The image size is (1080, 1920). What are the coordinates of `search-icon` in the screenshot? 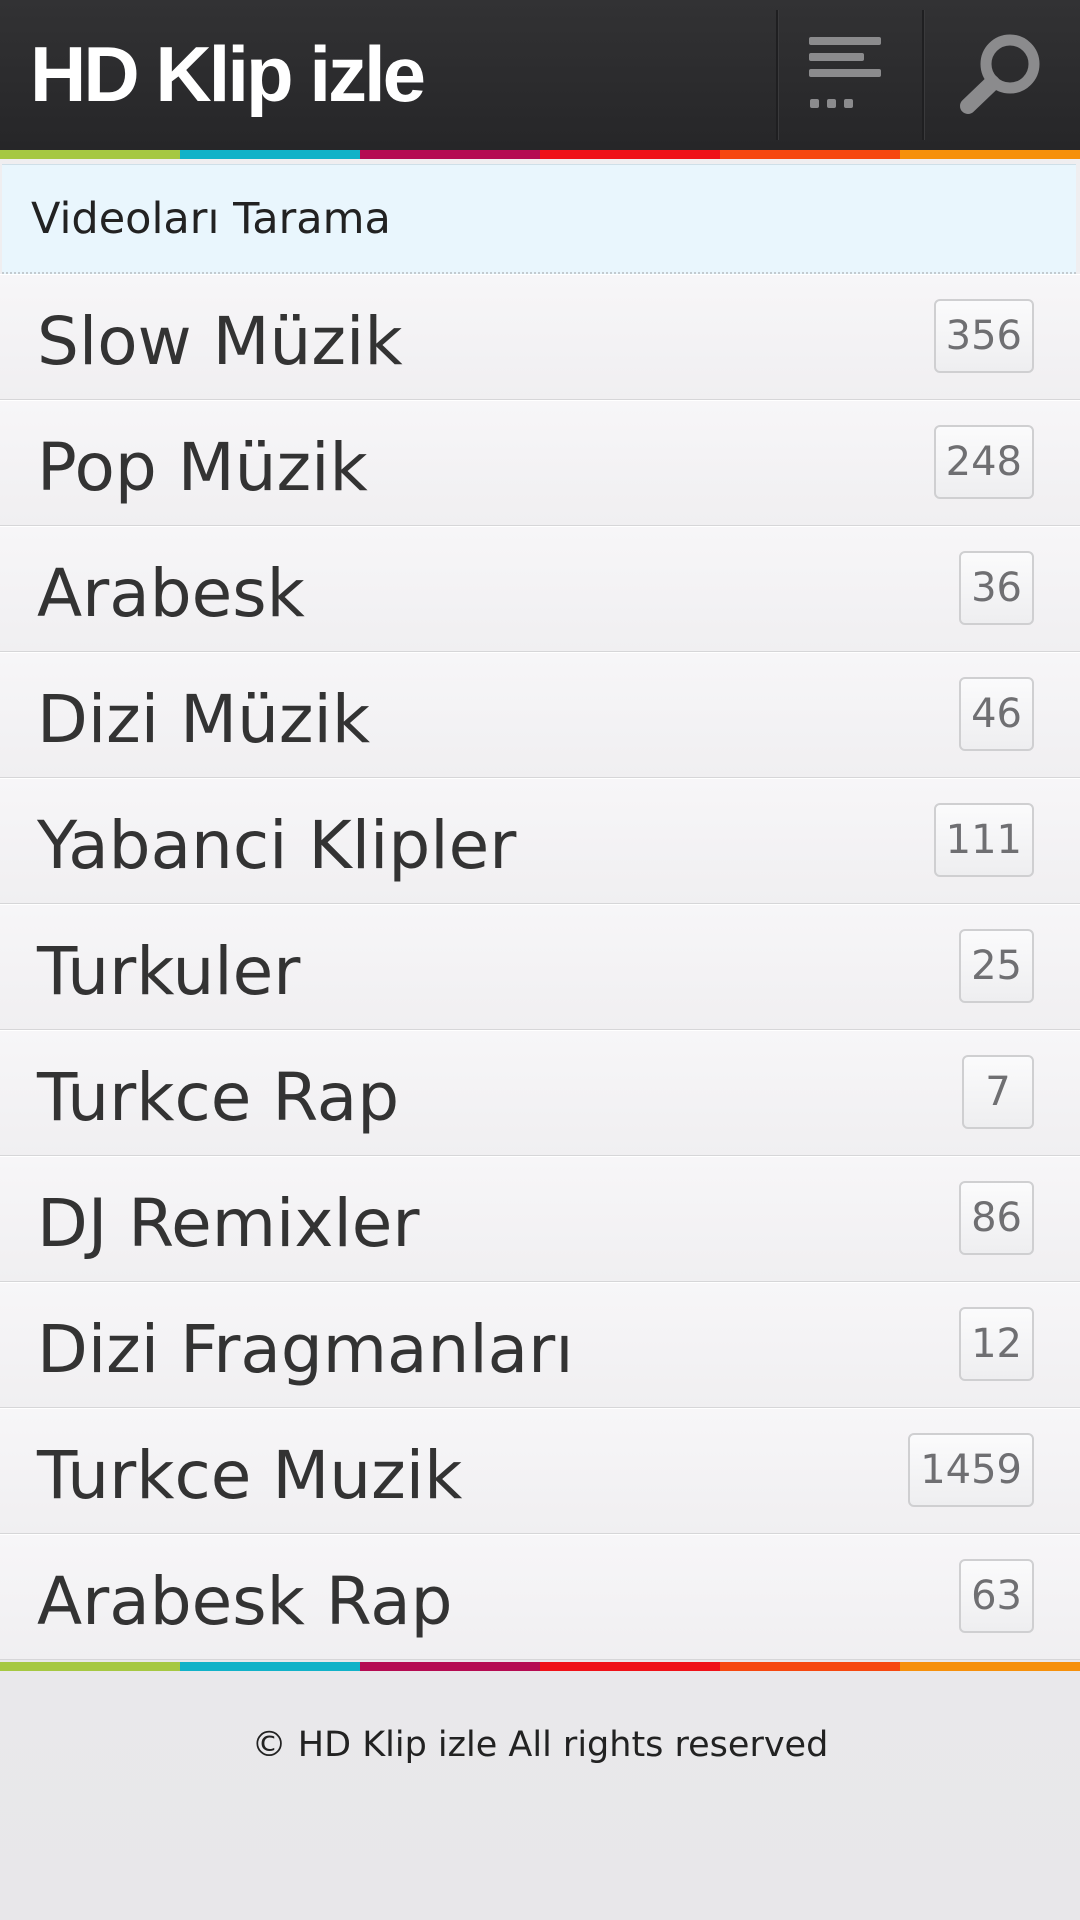 It's located at (1000, 74).